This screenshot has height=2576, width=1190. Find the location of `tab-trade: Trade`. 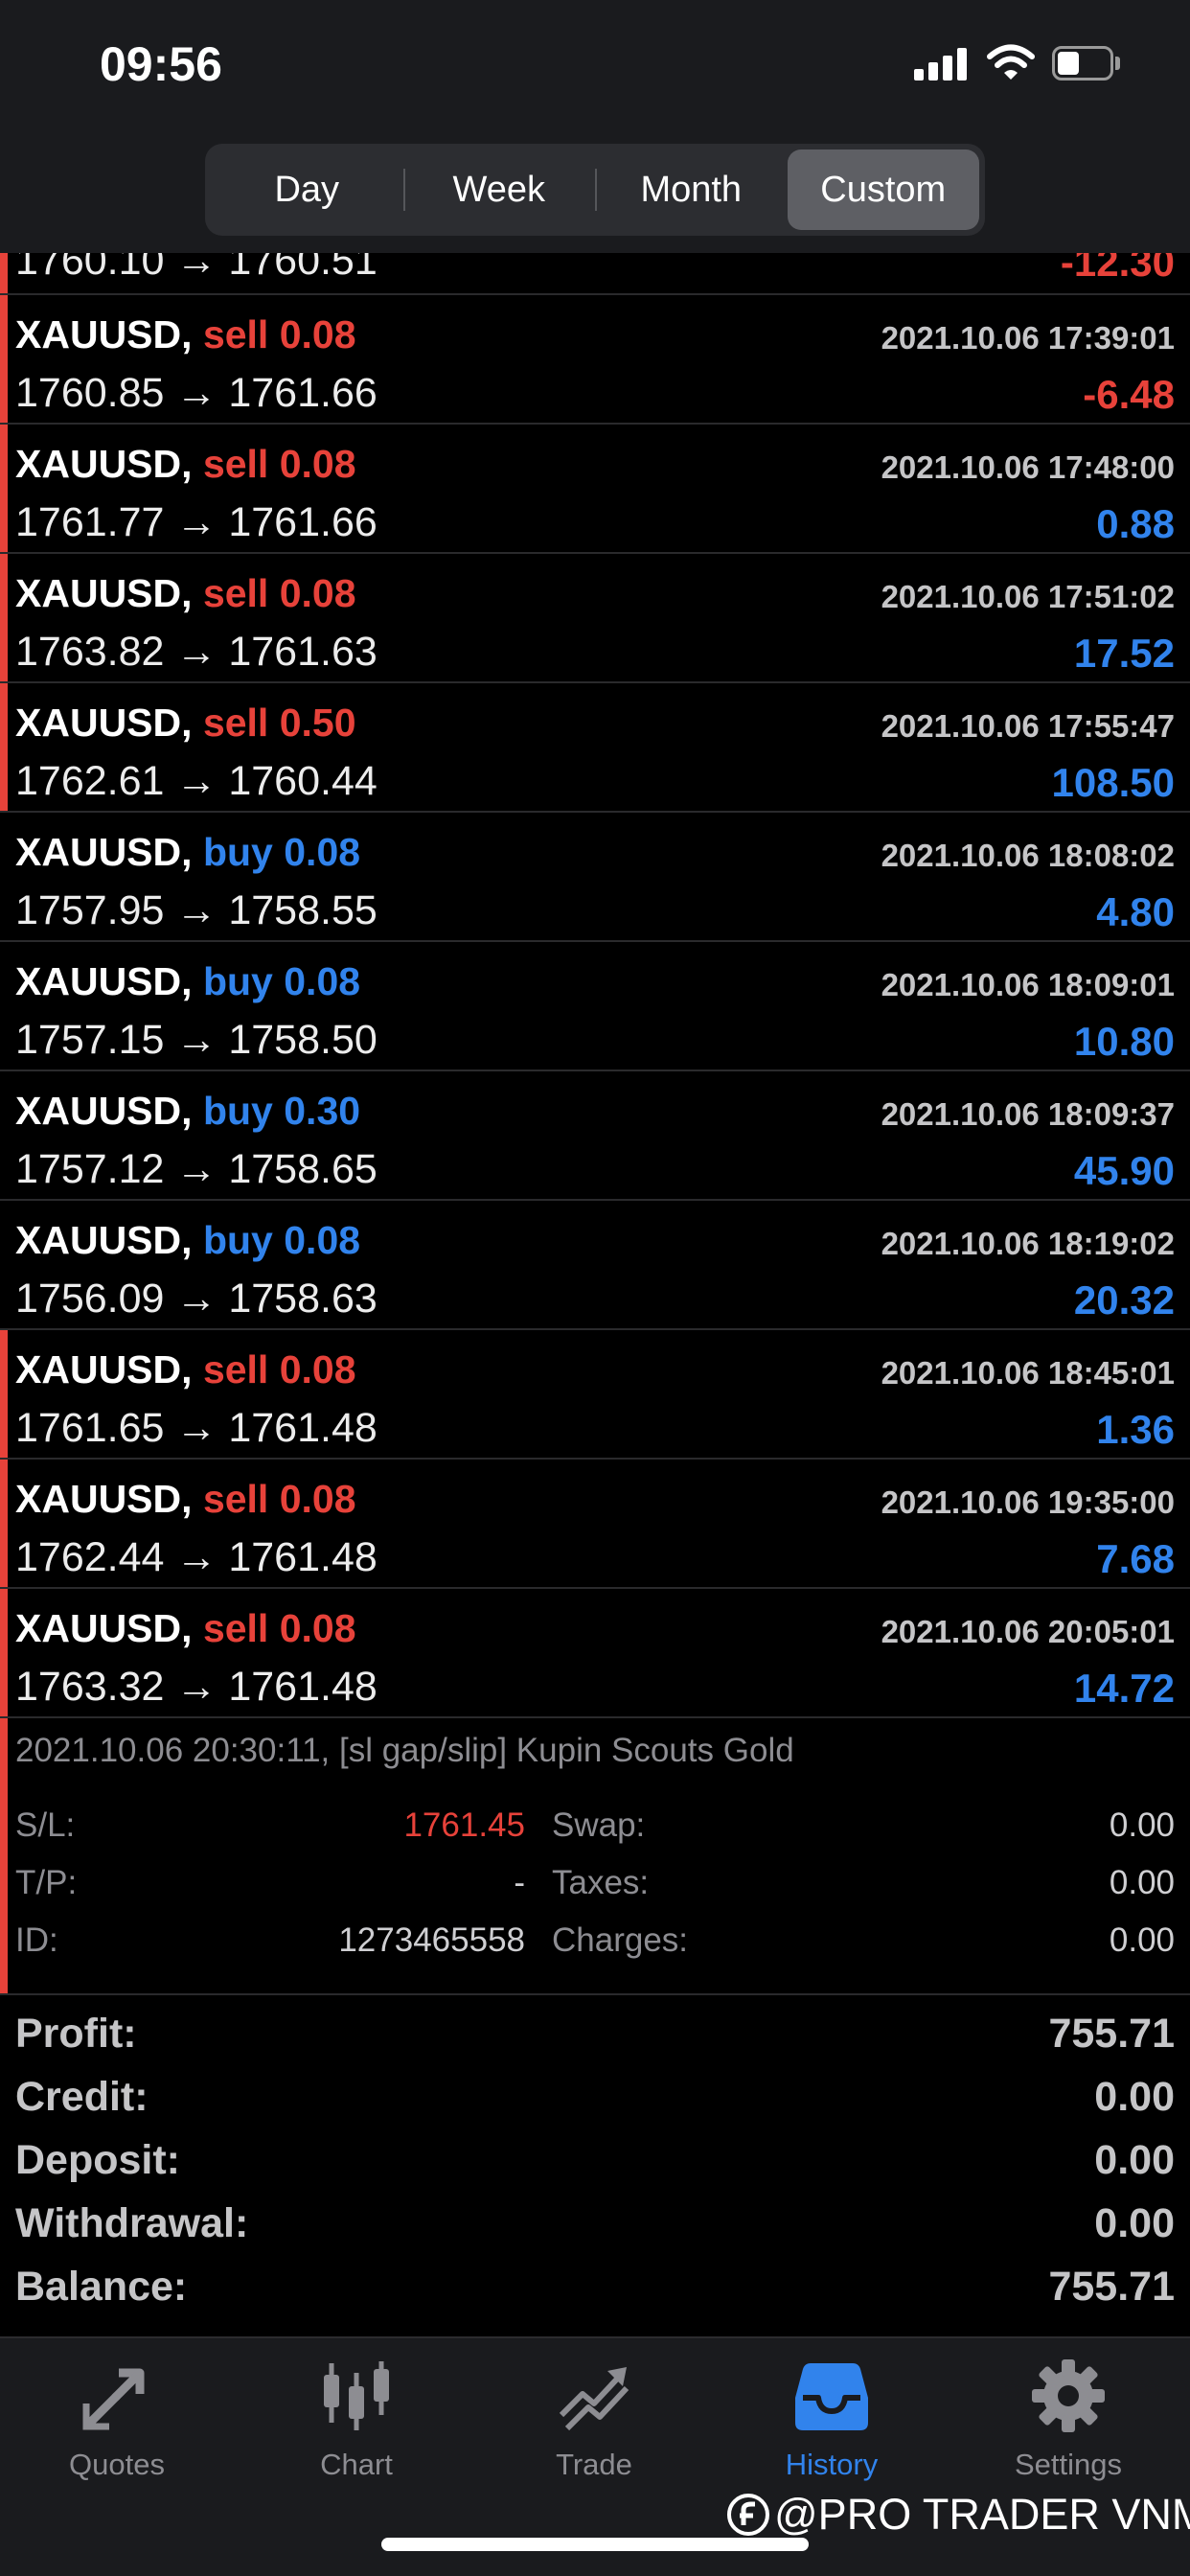

tab-trade: Trade is located at coordinates (594, 2423).